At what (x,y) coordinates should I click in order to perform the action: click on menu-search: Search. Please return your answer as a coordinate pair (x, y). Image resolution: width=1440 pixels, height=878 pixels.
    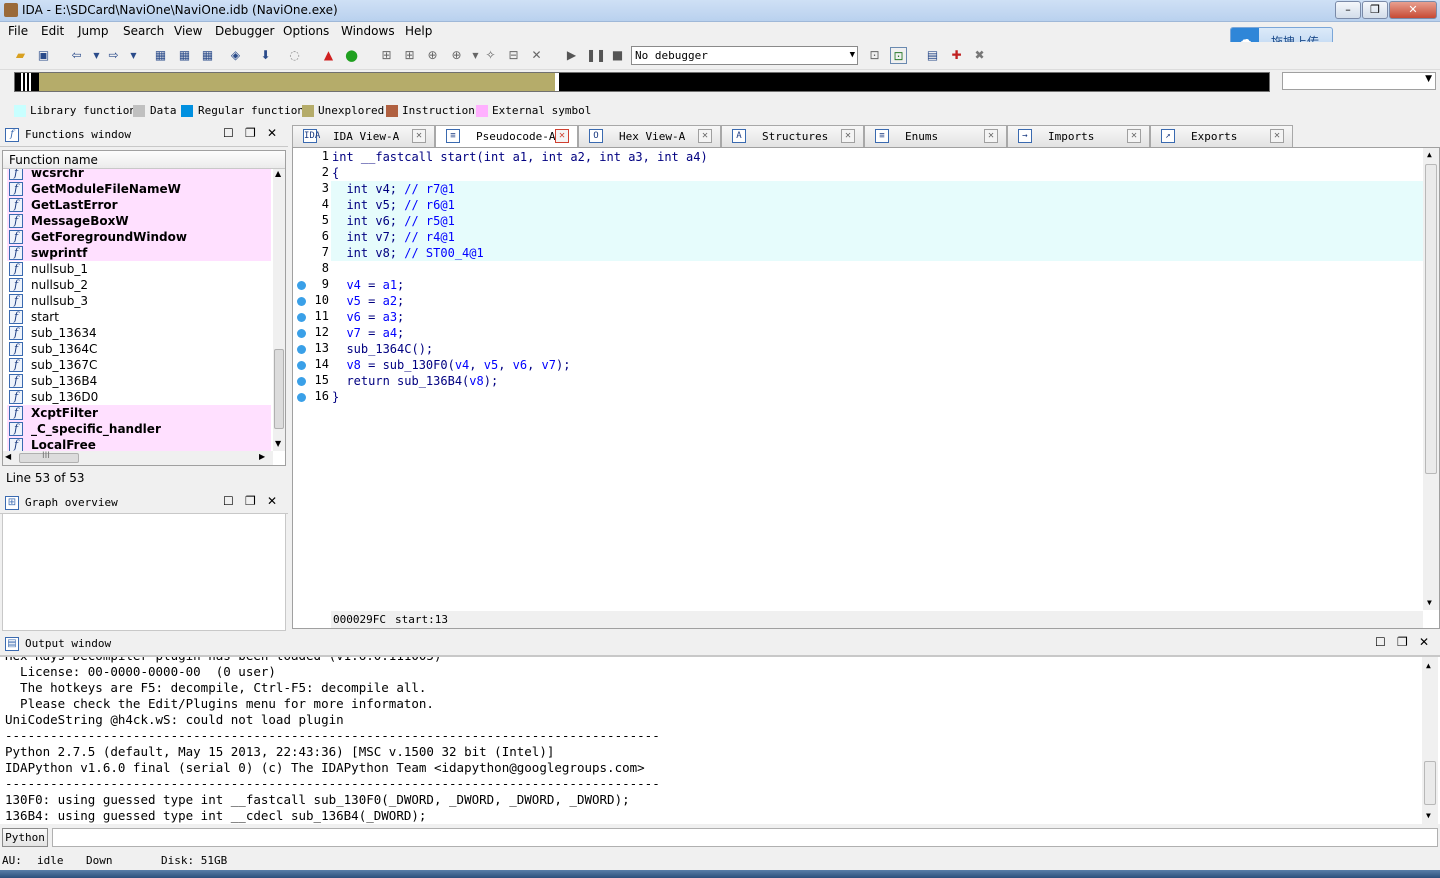
    Looking at the image, I should click on (143, 31).